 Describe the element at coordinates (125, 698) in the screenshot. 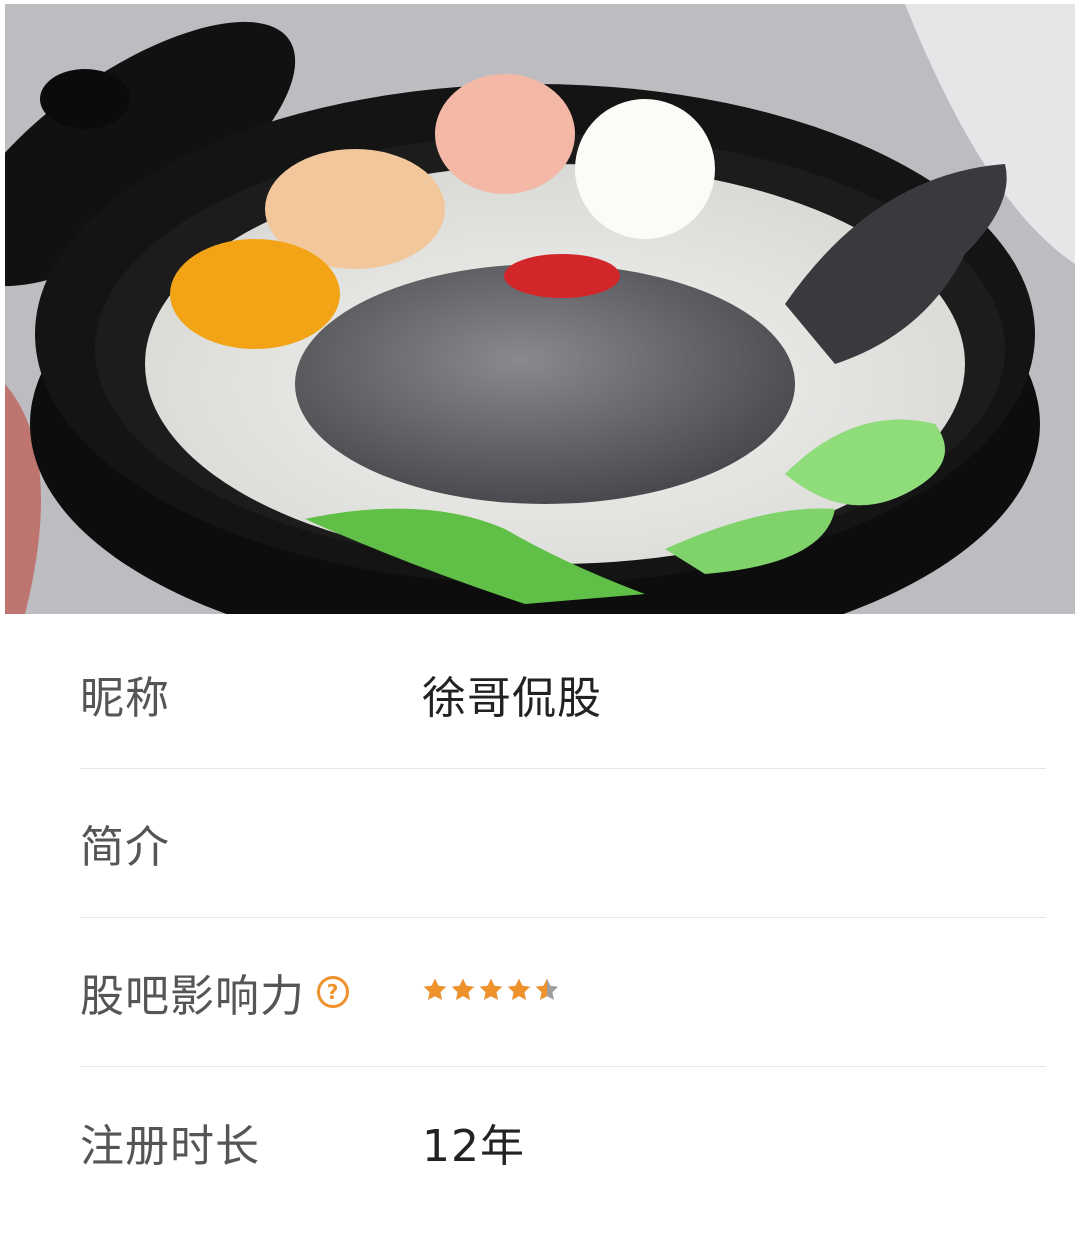

I see `nickname-label: 昵称` at that location.